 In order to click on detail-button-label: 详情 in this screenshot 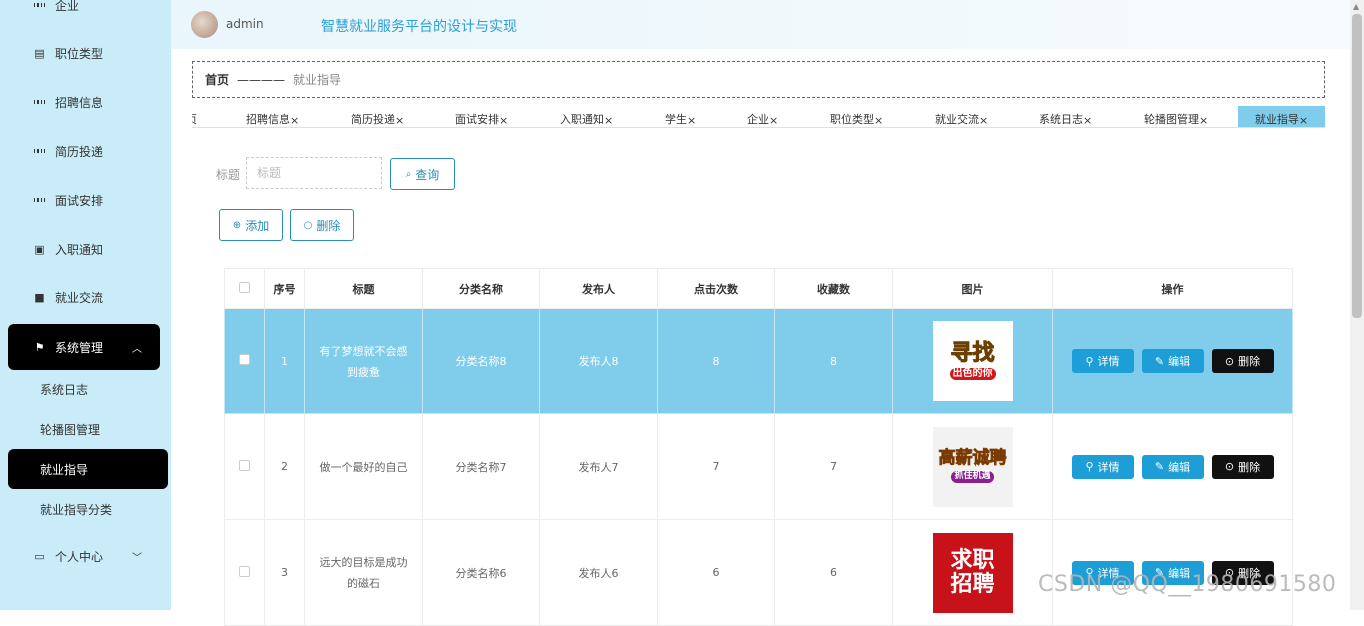, I will do `click(1108, 361)`.